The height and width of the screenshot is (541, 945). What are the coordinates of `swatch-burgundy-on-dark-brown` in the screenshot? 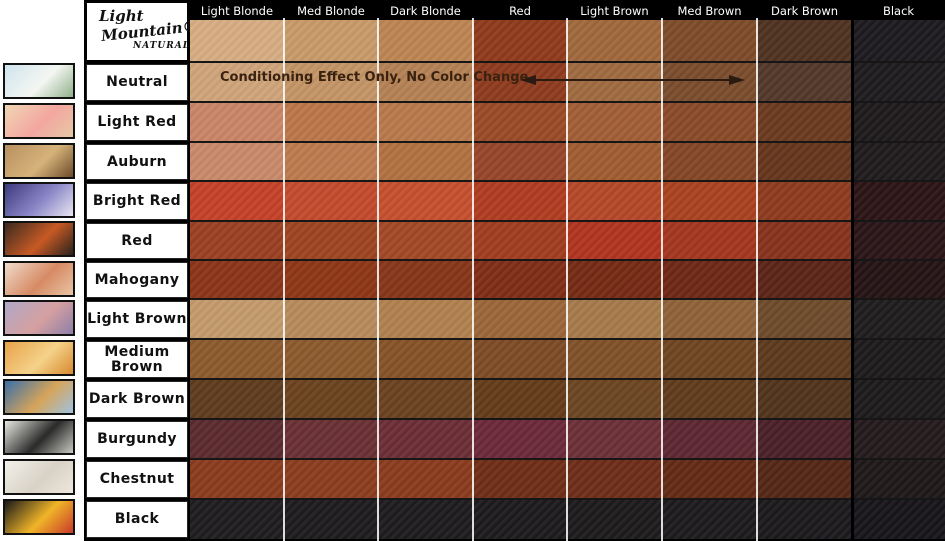 It's located at (804, 439).